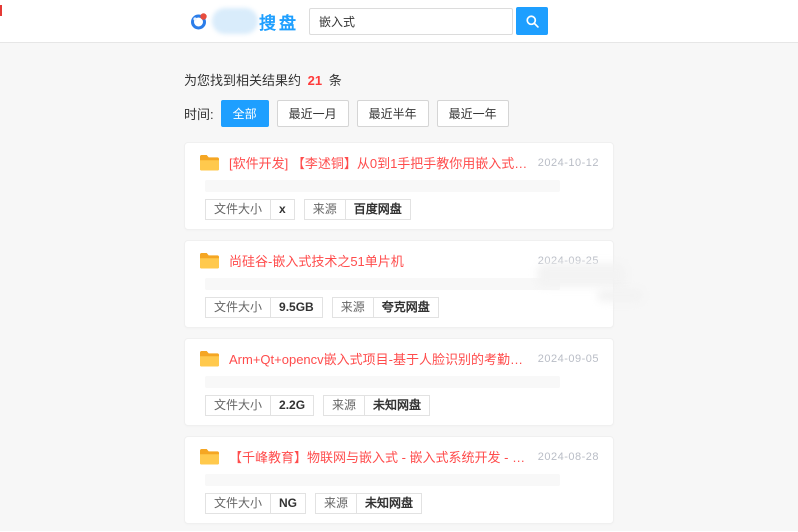 The width and height of the screenshot is (798, 532). I want to click on result-badges: 文件大小 2.2G 来源 未知网盘, so click(402, 405).